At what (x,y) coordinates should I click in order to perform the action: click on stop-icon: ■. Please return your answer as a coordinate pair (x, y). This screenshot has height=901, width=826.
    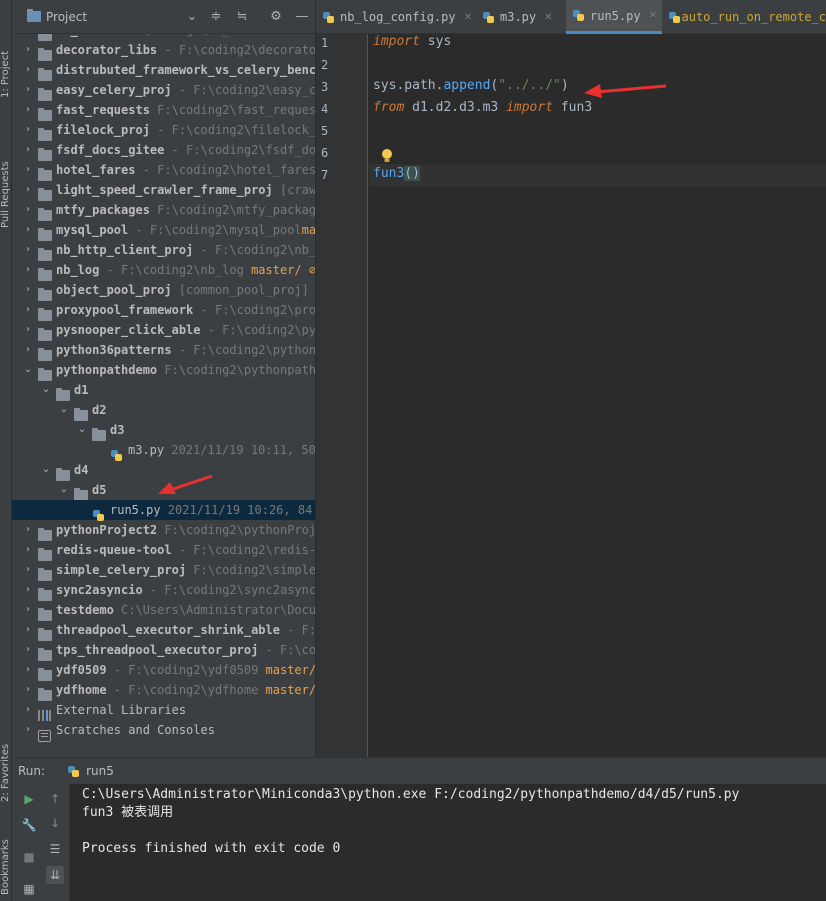
    Looking at the image, I should click on (29, 857).